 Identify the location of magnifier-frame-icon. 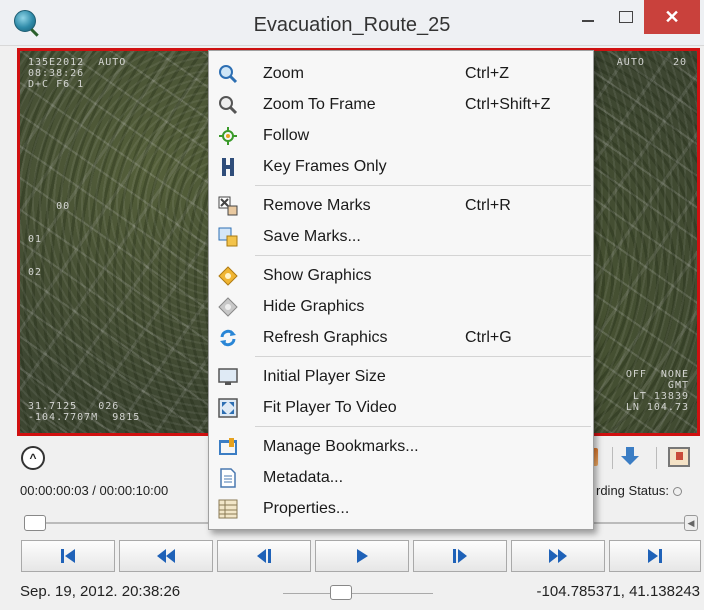
(228, 105).